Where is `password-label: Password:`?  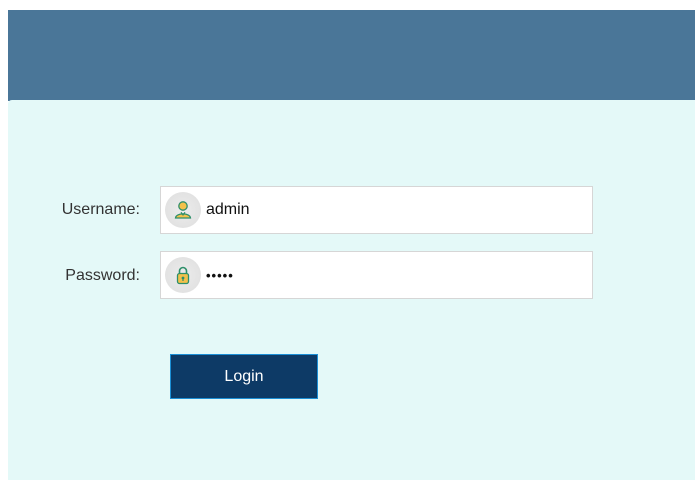 password-label: Password: is located at coordinates (102, 275).